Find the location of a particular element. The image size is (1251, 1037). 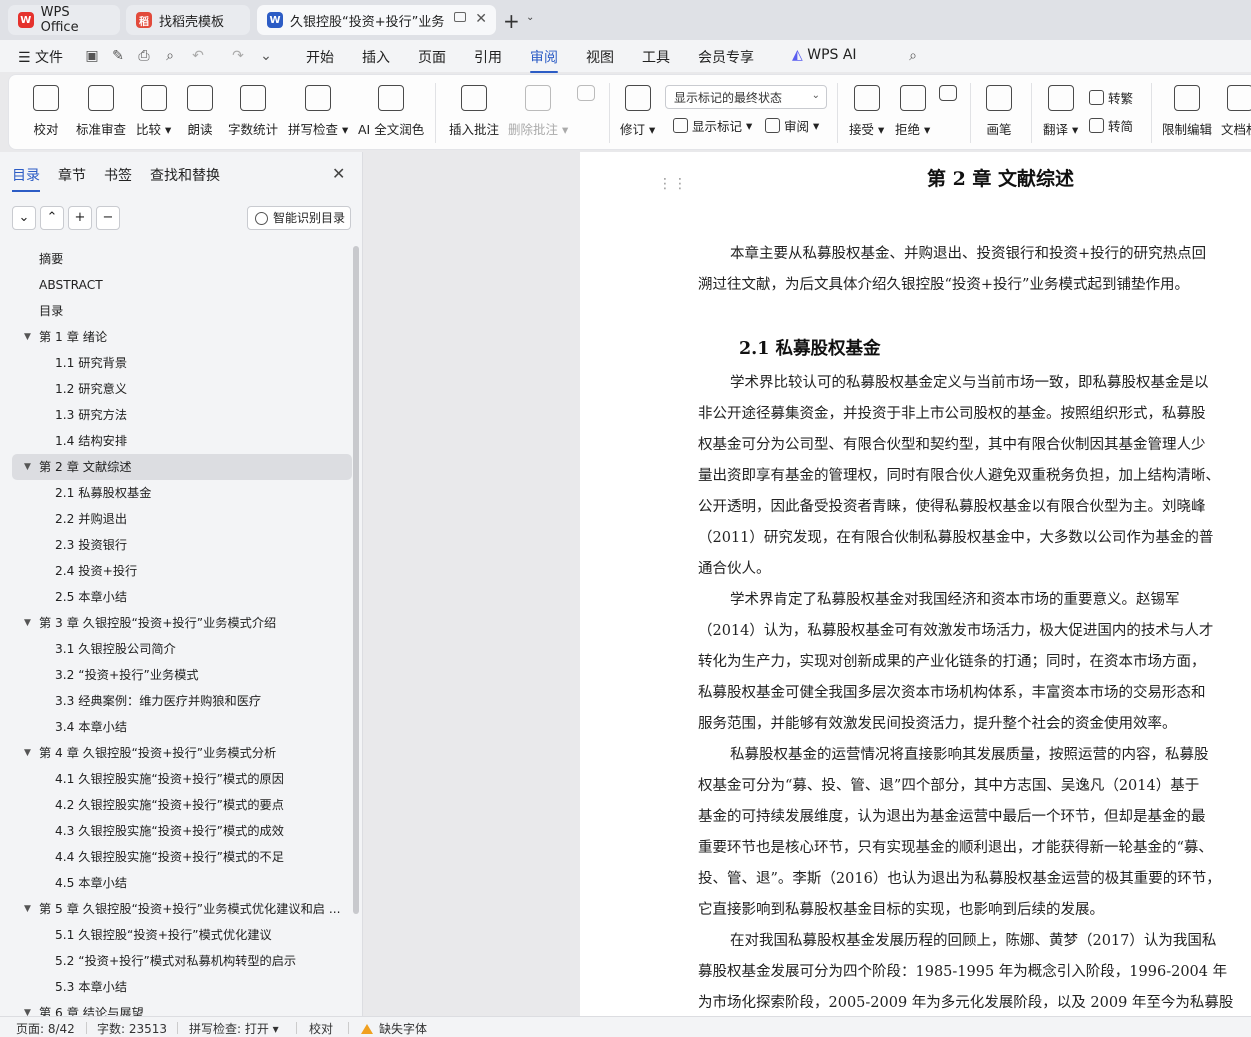

toc-item: 3.4 本章小结 is located at coordinates (182, 727).